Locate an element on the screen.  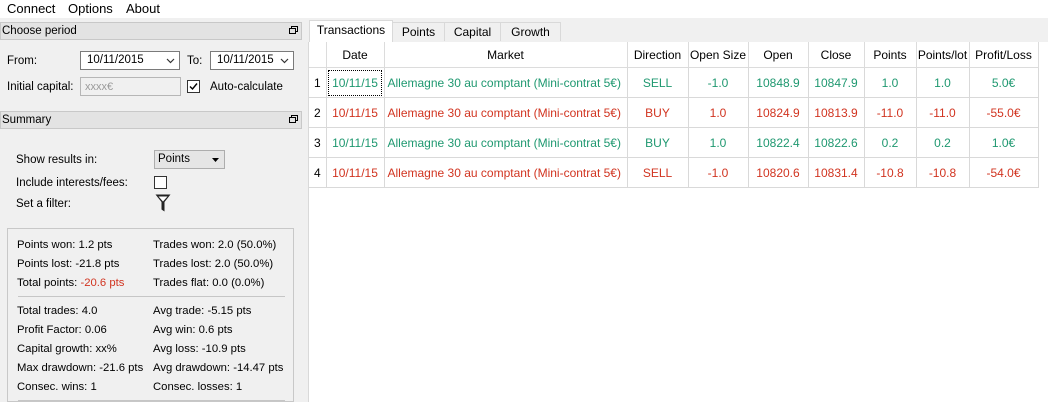
cell-profit-loss: 5.0€ is located at coordinates (1004, 82).